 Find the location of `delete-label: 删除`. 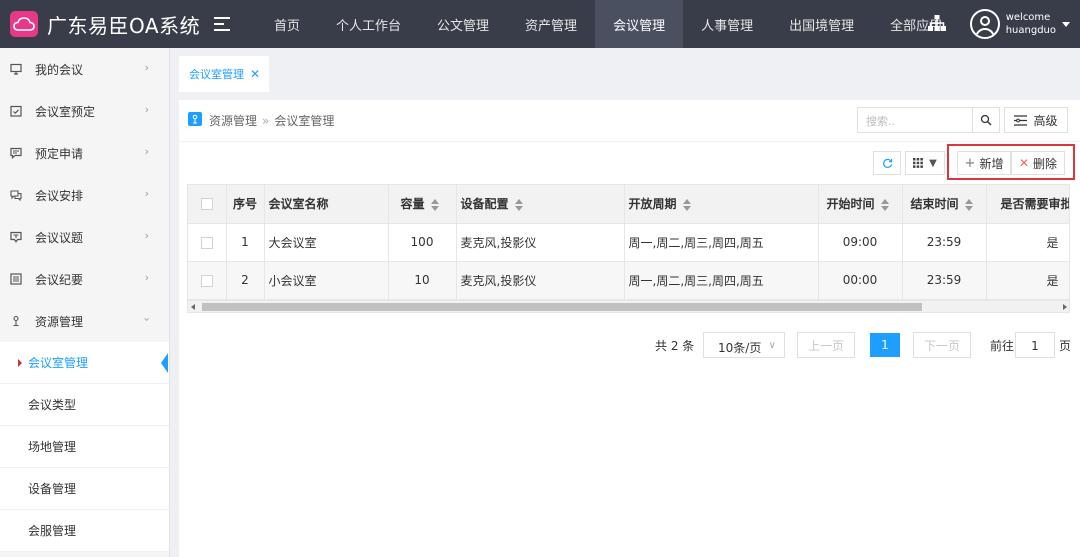

delete-label: 删除 is located at coordinates (1045, 163).